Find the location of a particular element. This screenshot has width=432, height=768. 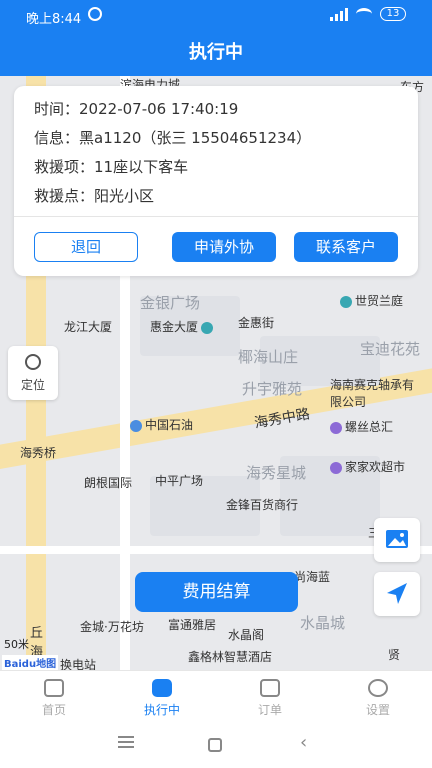

map-label: 金银广场 is located at coordinates (170, 303).